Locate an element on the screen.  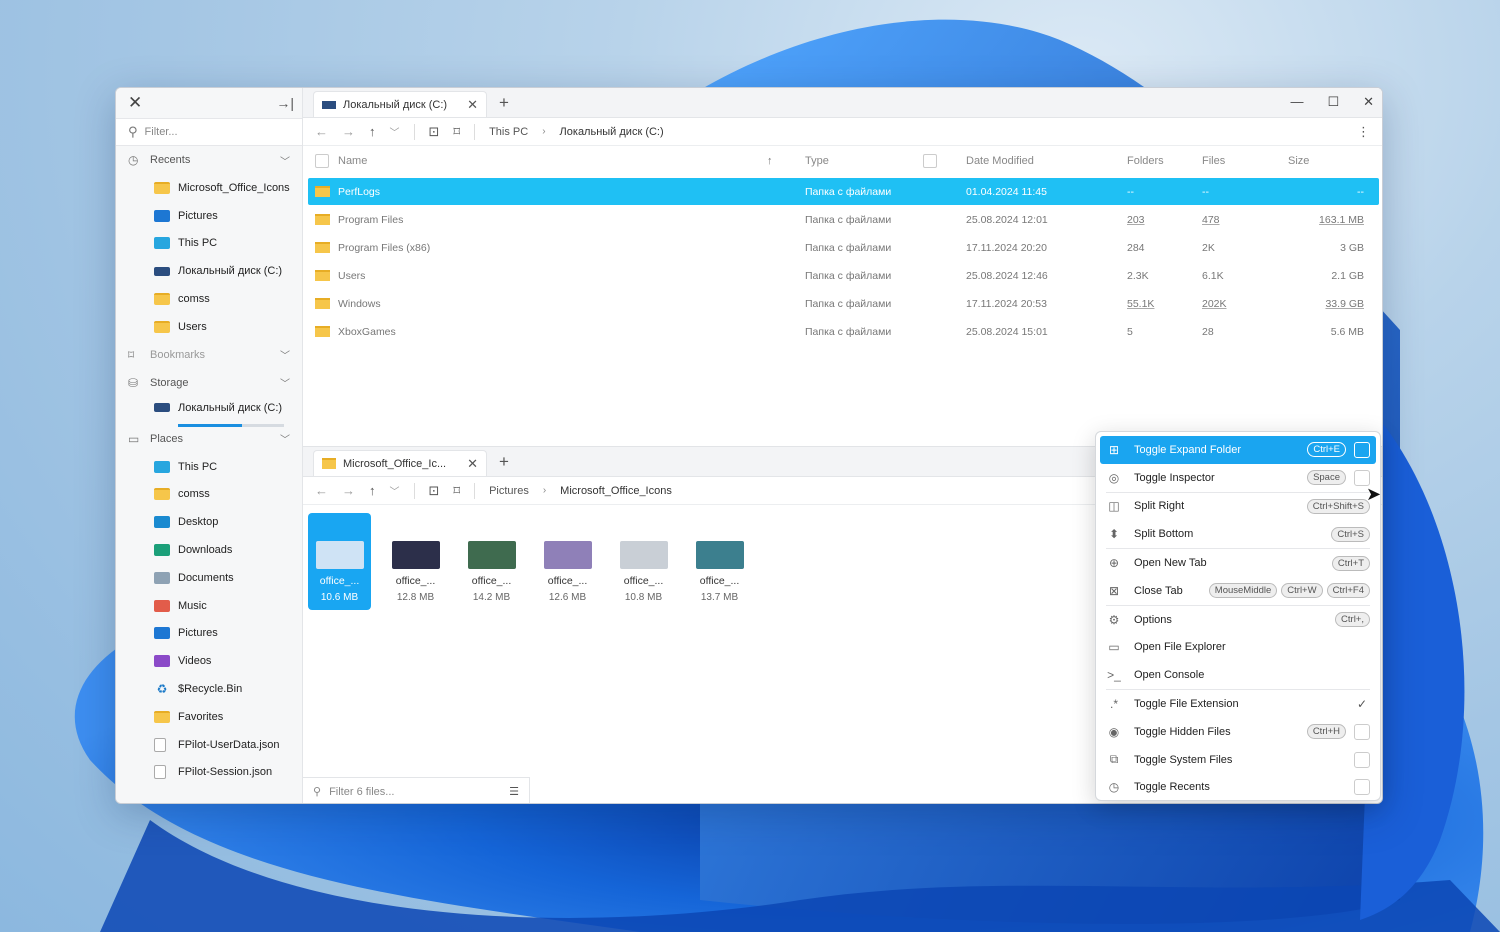
breadcrumb-item: Локальный диск (C:) is located at coordinates (612, 132).